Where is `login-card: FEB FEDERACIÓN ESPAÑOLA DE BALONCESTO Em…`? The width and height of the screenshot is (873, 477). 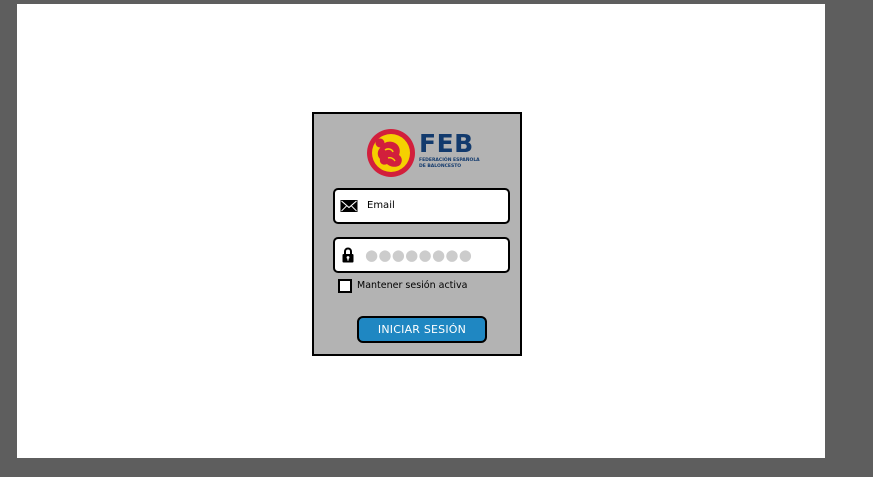 login-card: FEB FEDERACIÓN ESPAÑOLA DE BALONCESTO Em… is located at coordinates (417, 234).